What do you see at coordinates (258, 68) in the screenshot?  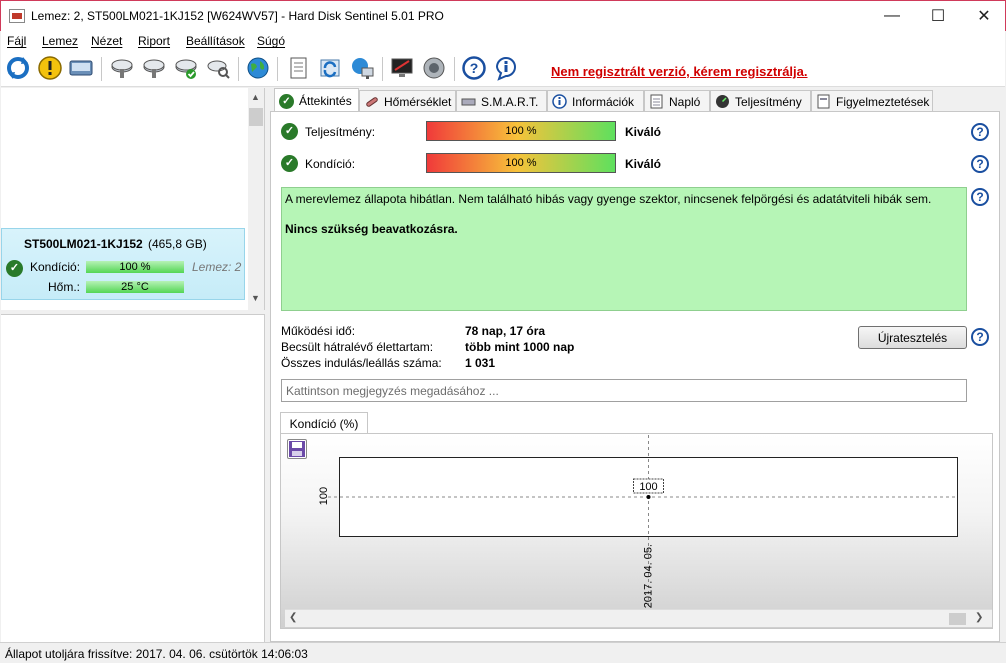 I see `globe-icon` at bounding box center [258, 68].